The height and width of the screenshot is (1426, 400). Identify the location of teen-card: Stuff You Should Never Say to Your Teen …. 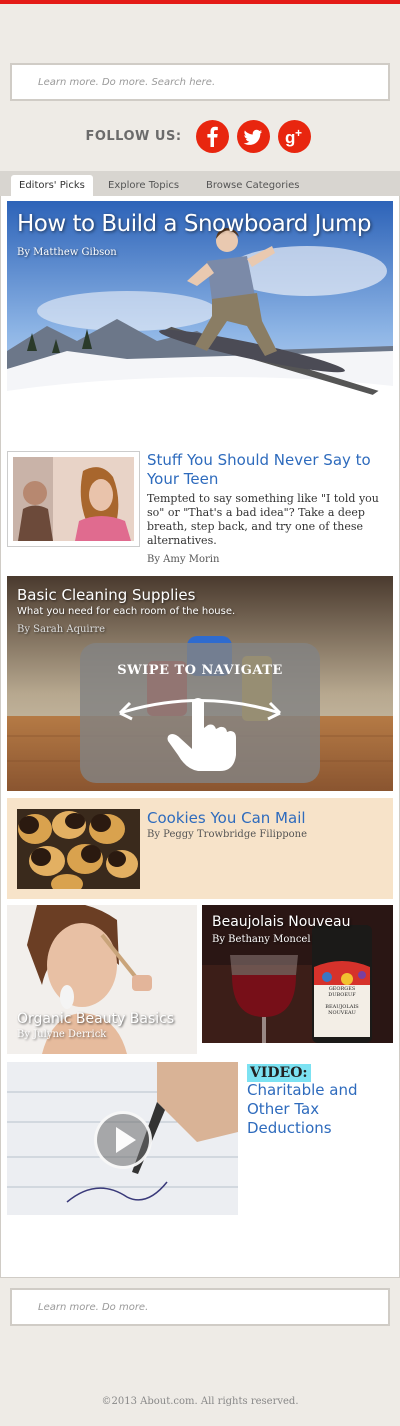
(200, 510).